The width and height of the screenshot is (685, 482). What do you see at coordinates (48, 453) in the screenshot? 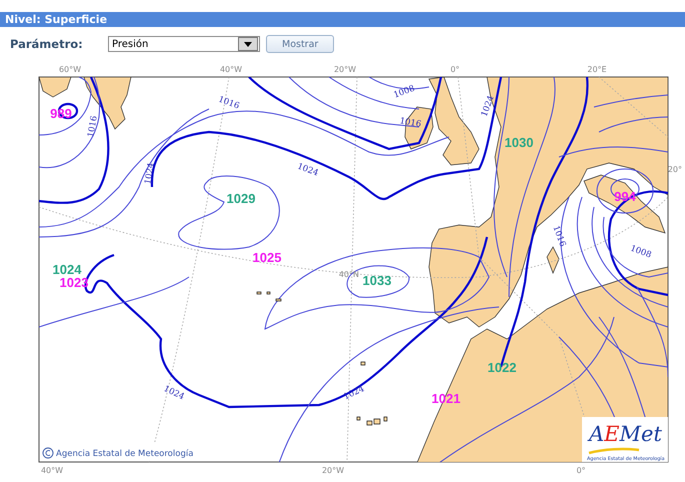
I see `copyright-icon` at bounding box center [48, 453].